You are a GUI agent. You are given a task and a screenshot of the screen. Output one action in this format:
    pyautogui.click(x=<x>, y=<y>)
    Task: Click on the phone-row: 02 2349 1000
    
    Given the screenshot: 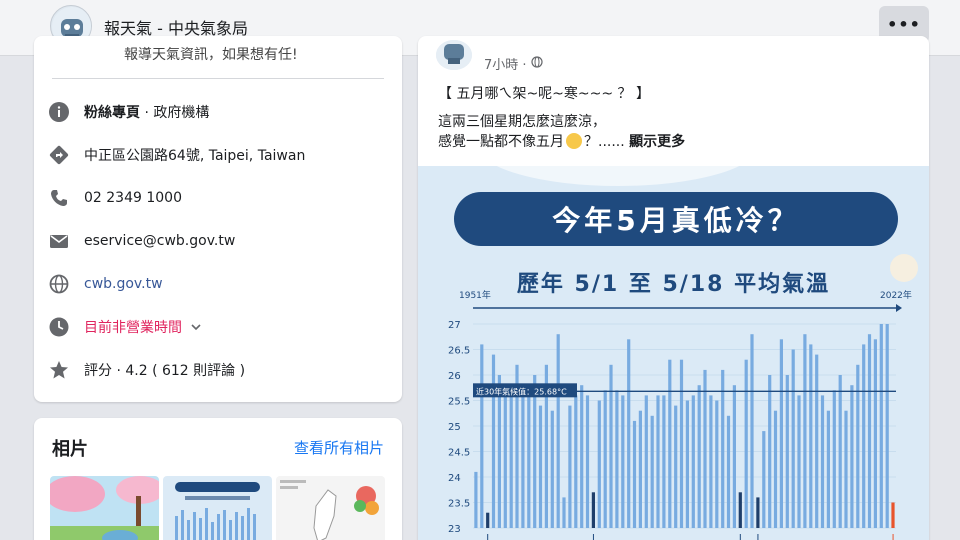 What is the action you would take?
    pyautogui.click(x=115, y=198)
    